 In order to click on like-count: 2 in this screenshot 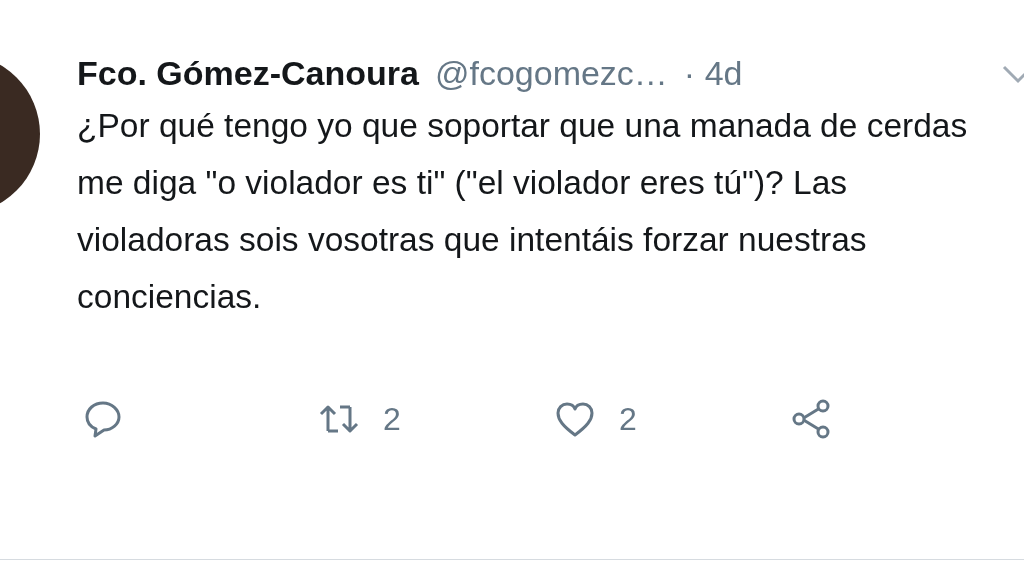, I will do `click(628, 419)`.